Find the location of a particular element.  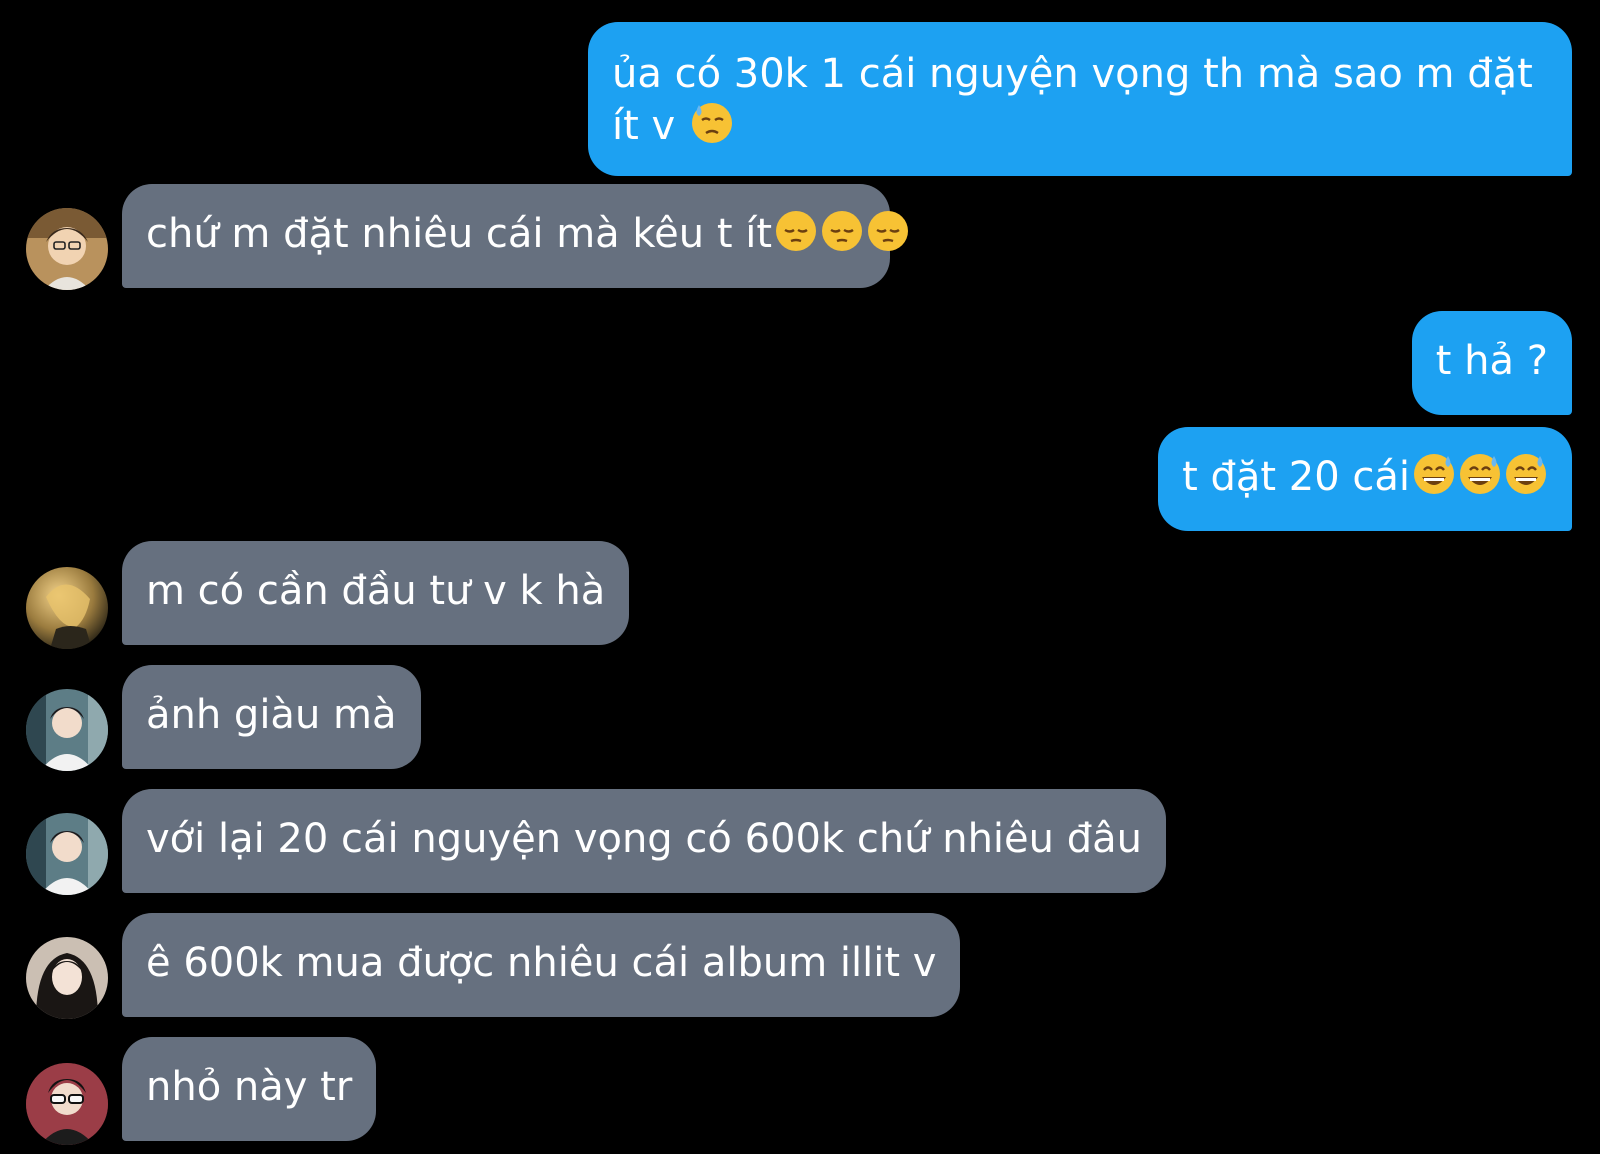

sent-message-bubble: t hả ? is located at coordinates (1491, 363).